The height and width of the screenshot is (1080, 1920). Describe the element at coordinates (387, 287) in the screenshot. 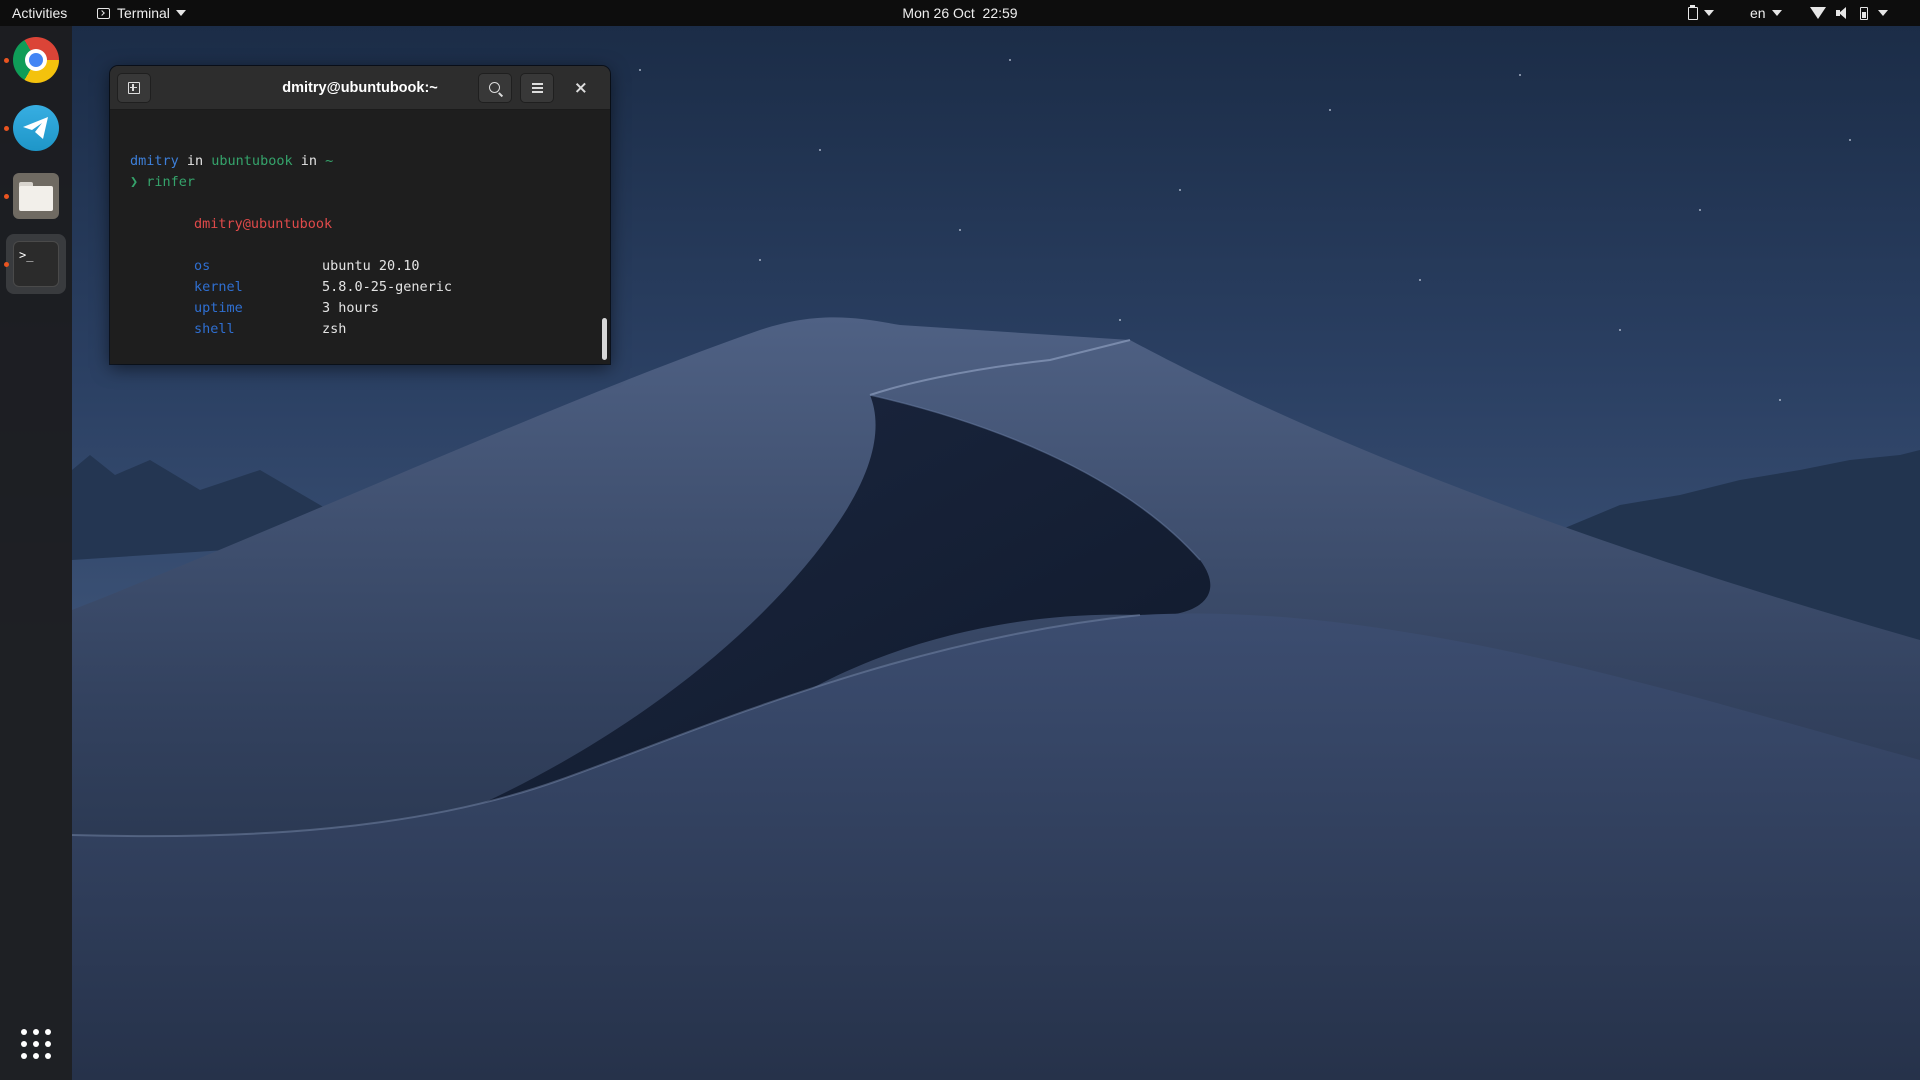

I see `info-value: 5.8.0-25-generic` at that location.